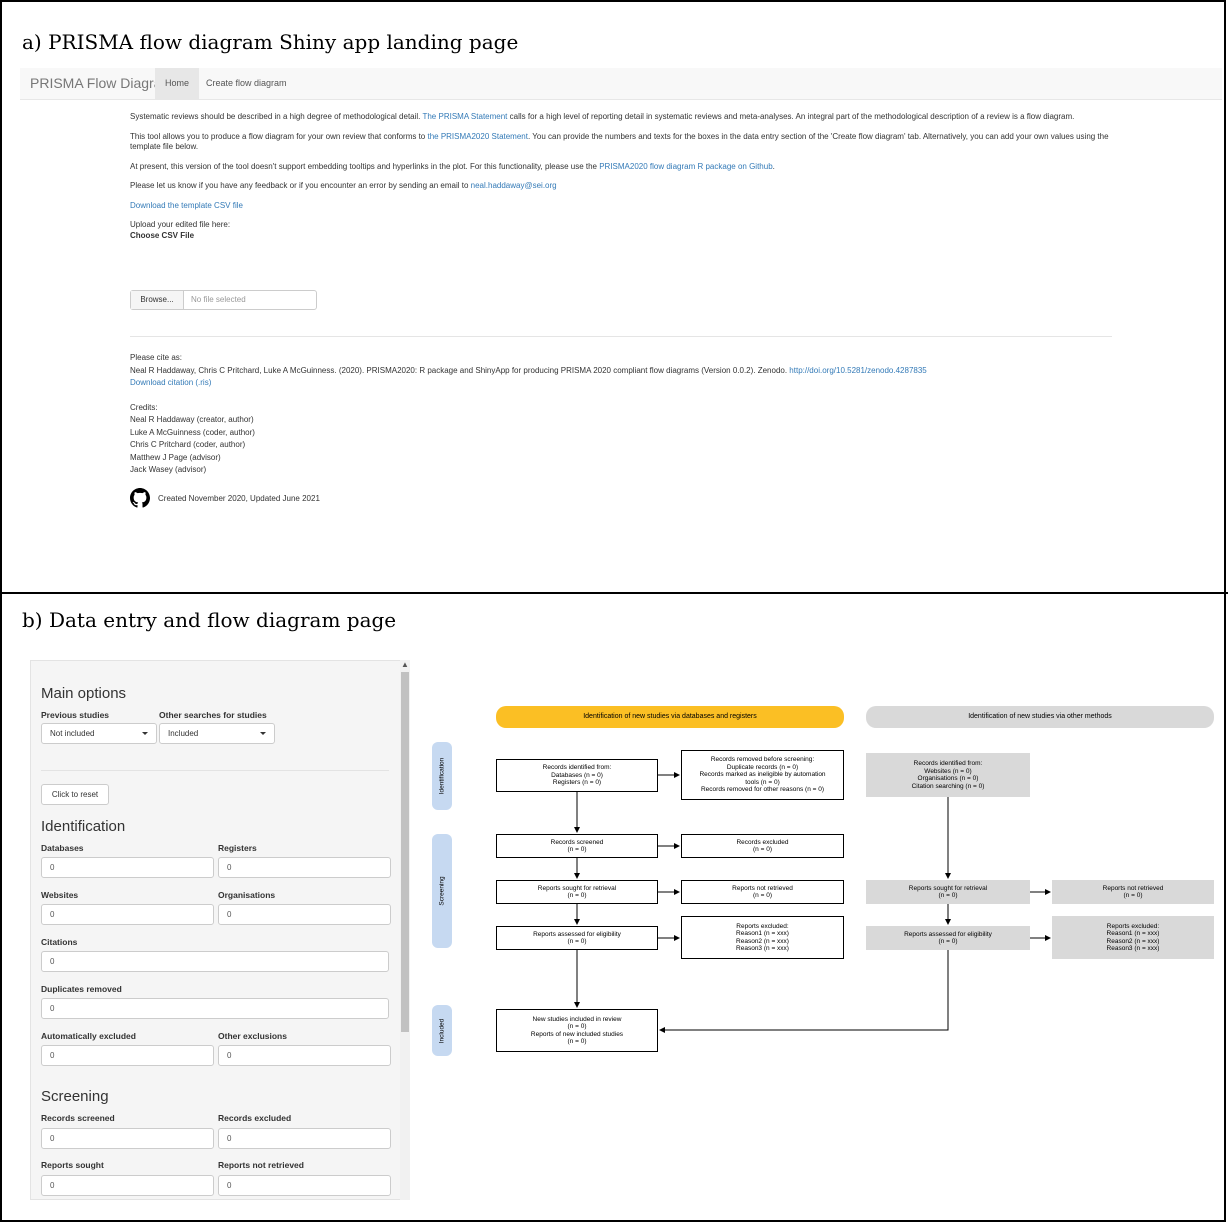 The height and width of the screenshot is (1224, 1228). What do you see at coordinates (812, 902) in the screenshot?
I see `diagram-arrows` at bounding box center [812, 902].